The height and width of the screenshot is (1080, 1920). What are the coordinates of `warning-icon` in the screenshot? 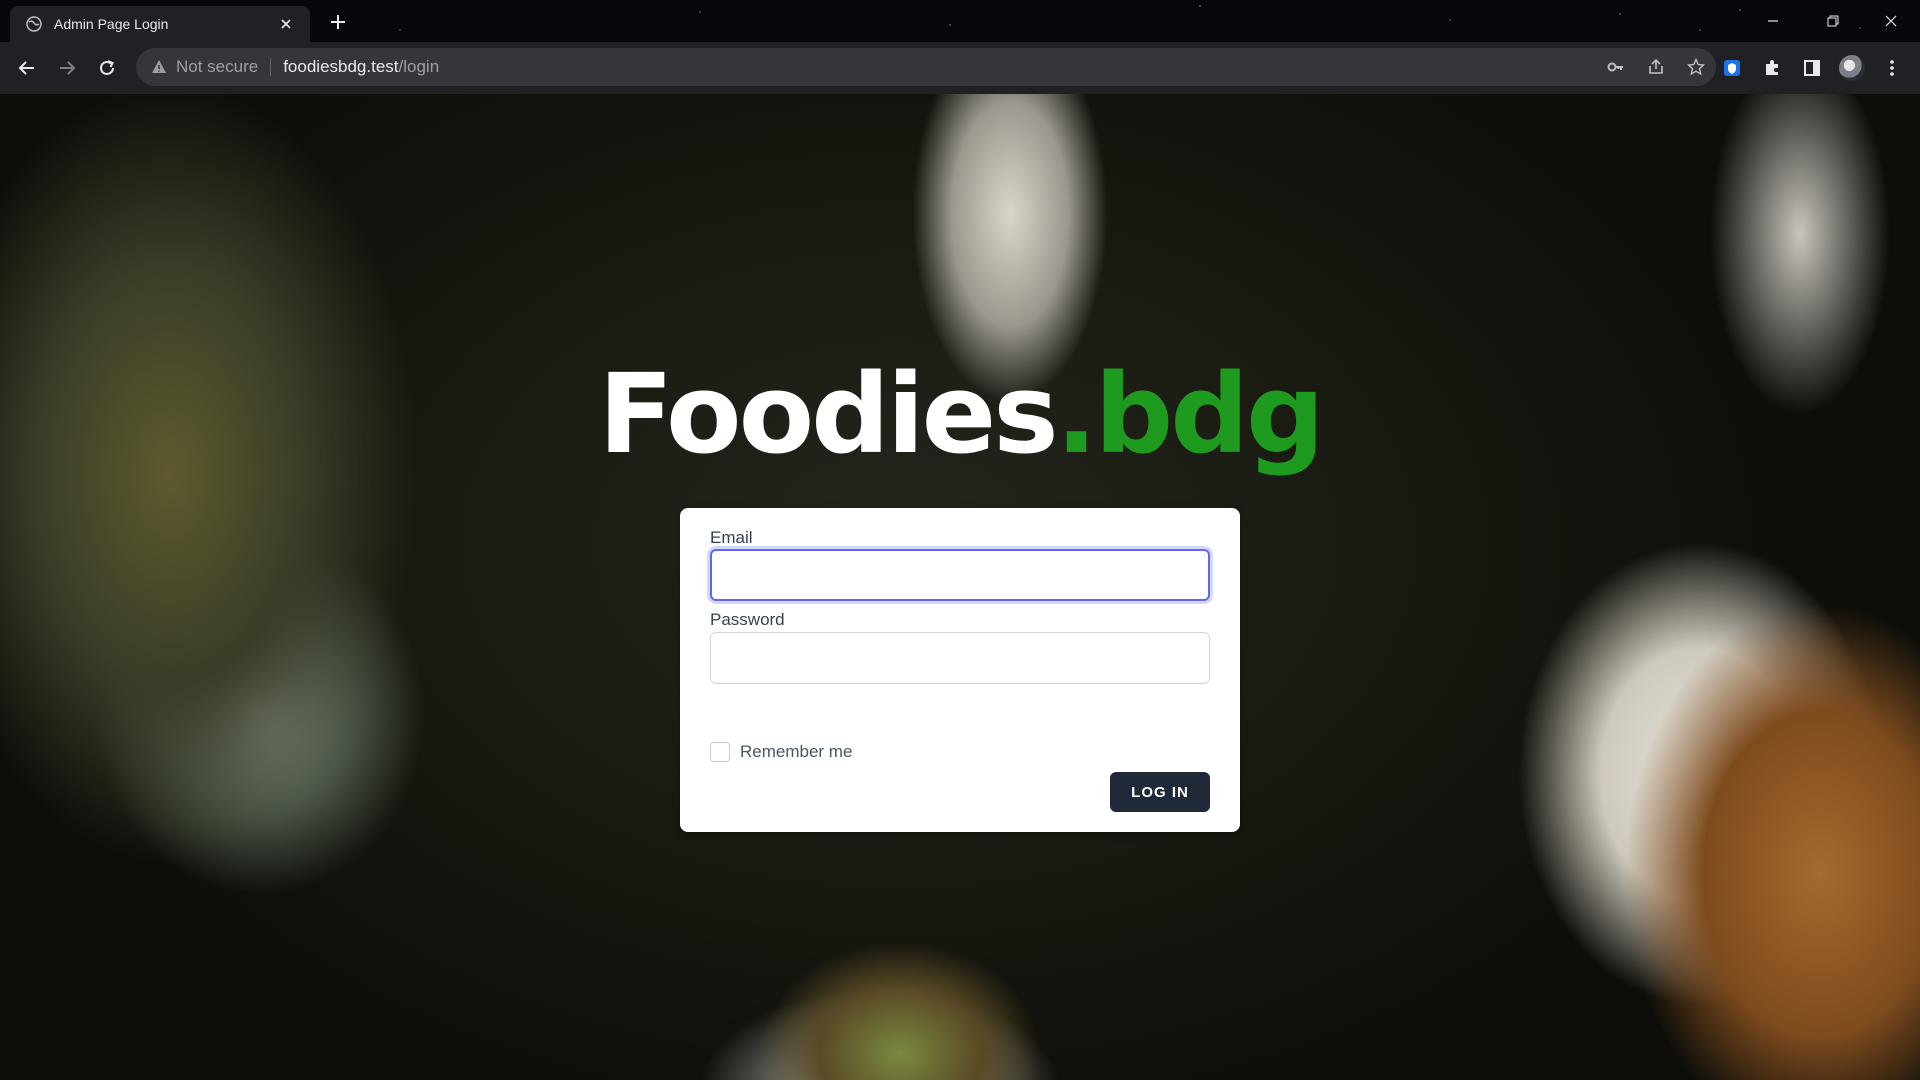 It's located at (159, 67).